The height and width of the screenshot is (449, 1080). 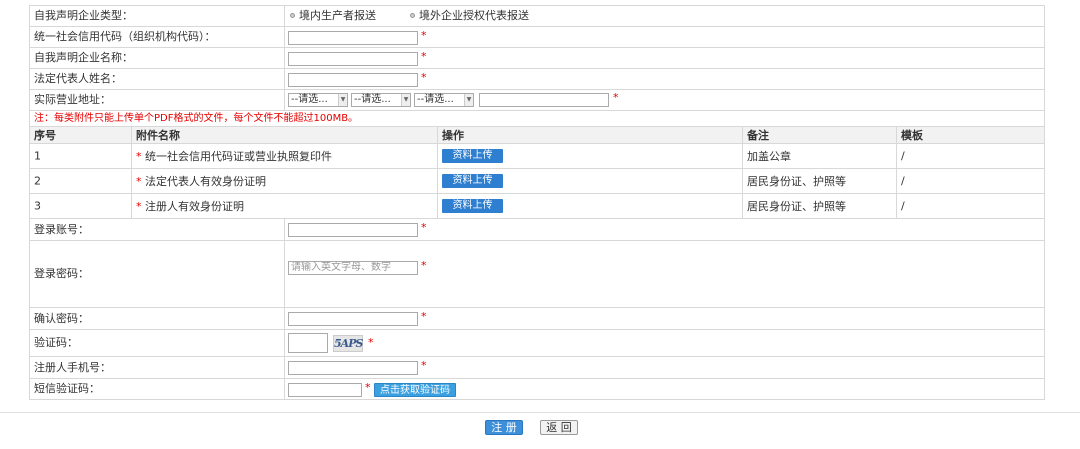 I want to click on row-name-text: 注册人有效身份证明, so click(x=194, y=206).